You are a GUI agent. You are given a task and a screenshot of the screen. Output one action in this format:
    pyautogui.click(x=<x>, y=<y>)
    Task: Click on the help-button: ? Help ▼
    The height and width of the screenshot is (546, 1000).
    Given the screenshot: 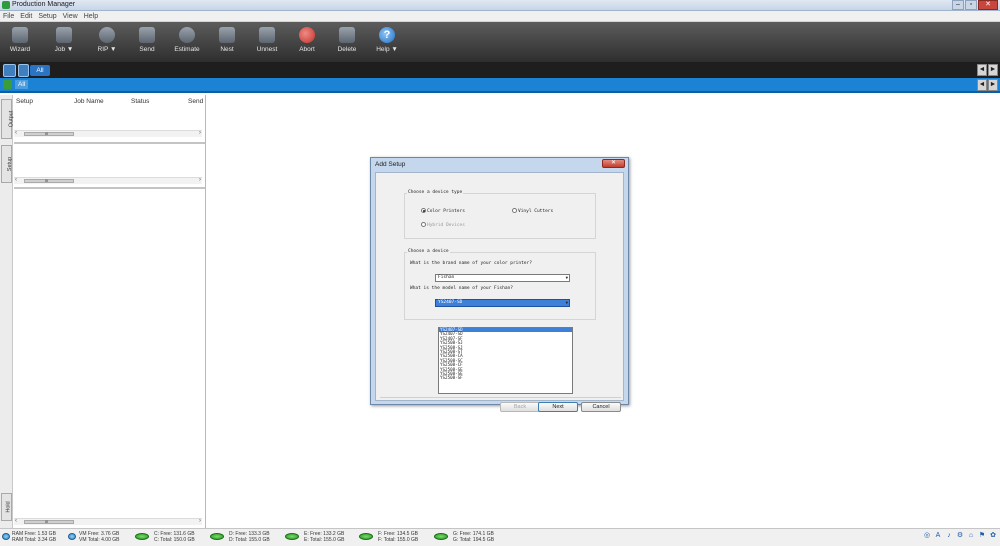 What is the action you would take?
    pyautogui.click(x=387, y=42)
    